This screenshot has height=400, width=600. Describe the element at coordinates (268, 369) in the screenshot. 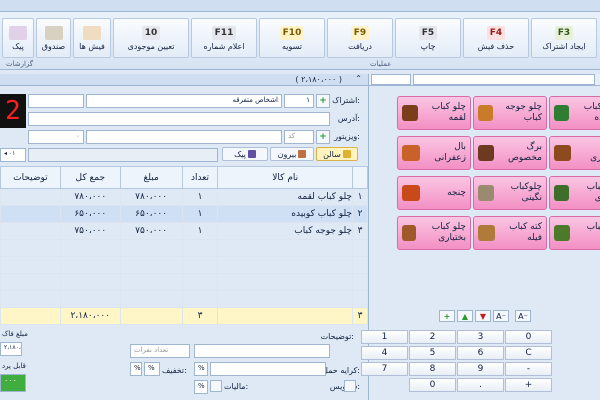

I see `rent-field` at that location.